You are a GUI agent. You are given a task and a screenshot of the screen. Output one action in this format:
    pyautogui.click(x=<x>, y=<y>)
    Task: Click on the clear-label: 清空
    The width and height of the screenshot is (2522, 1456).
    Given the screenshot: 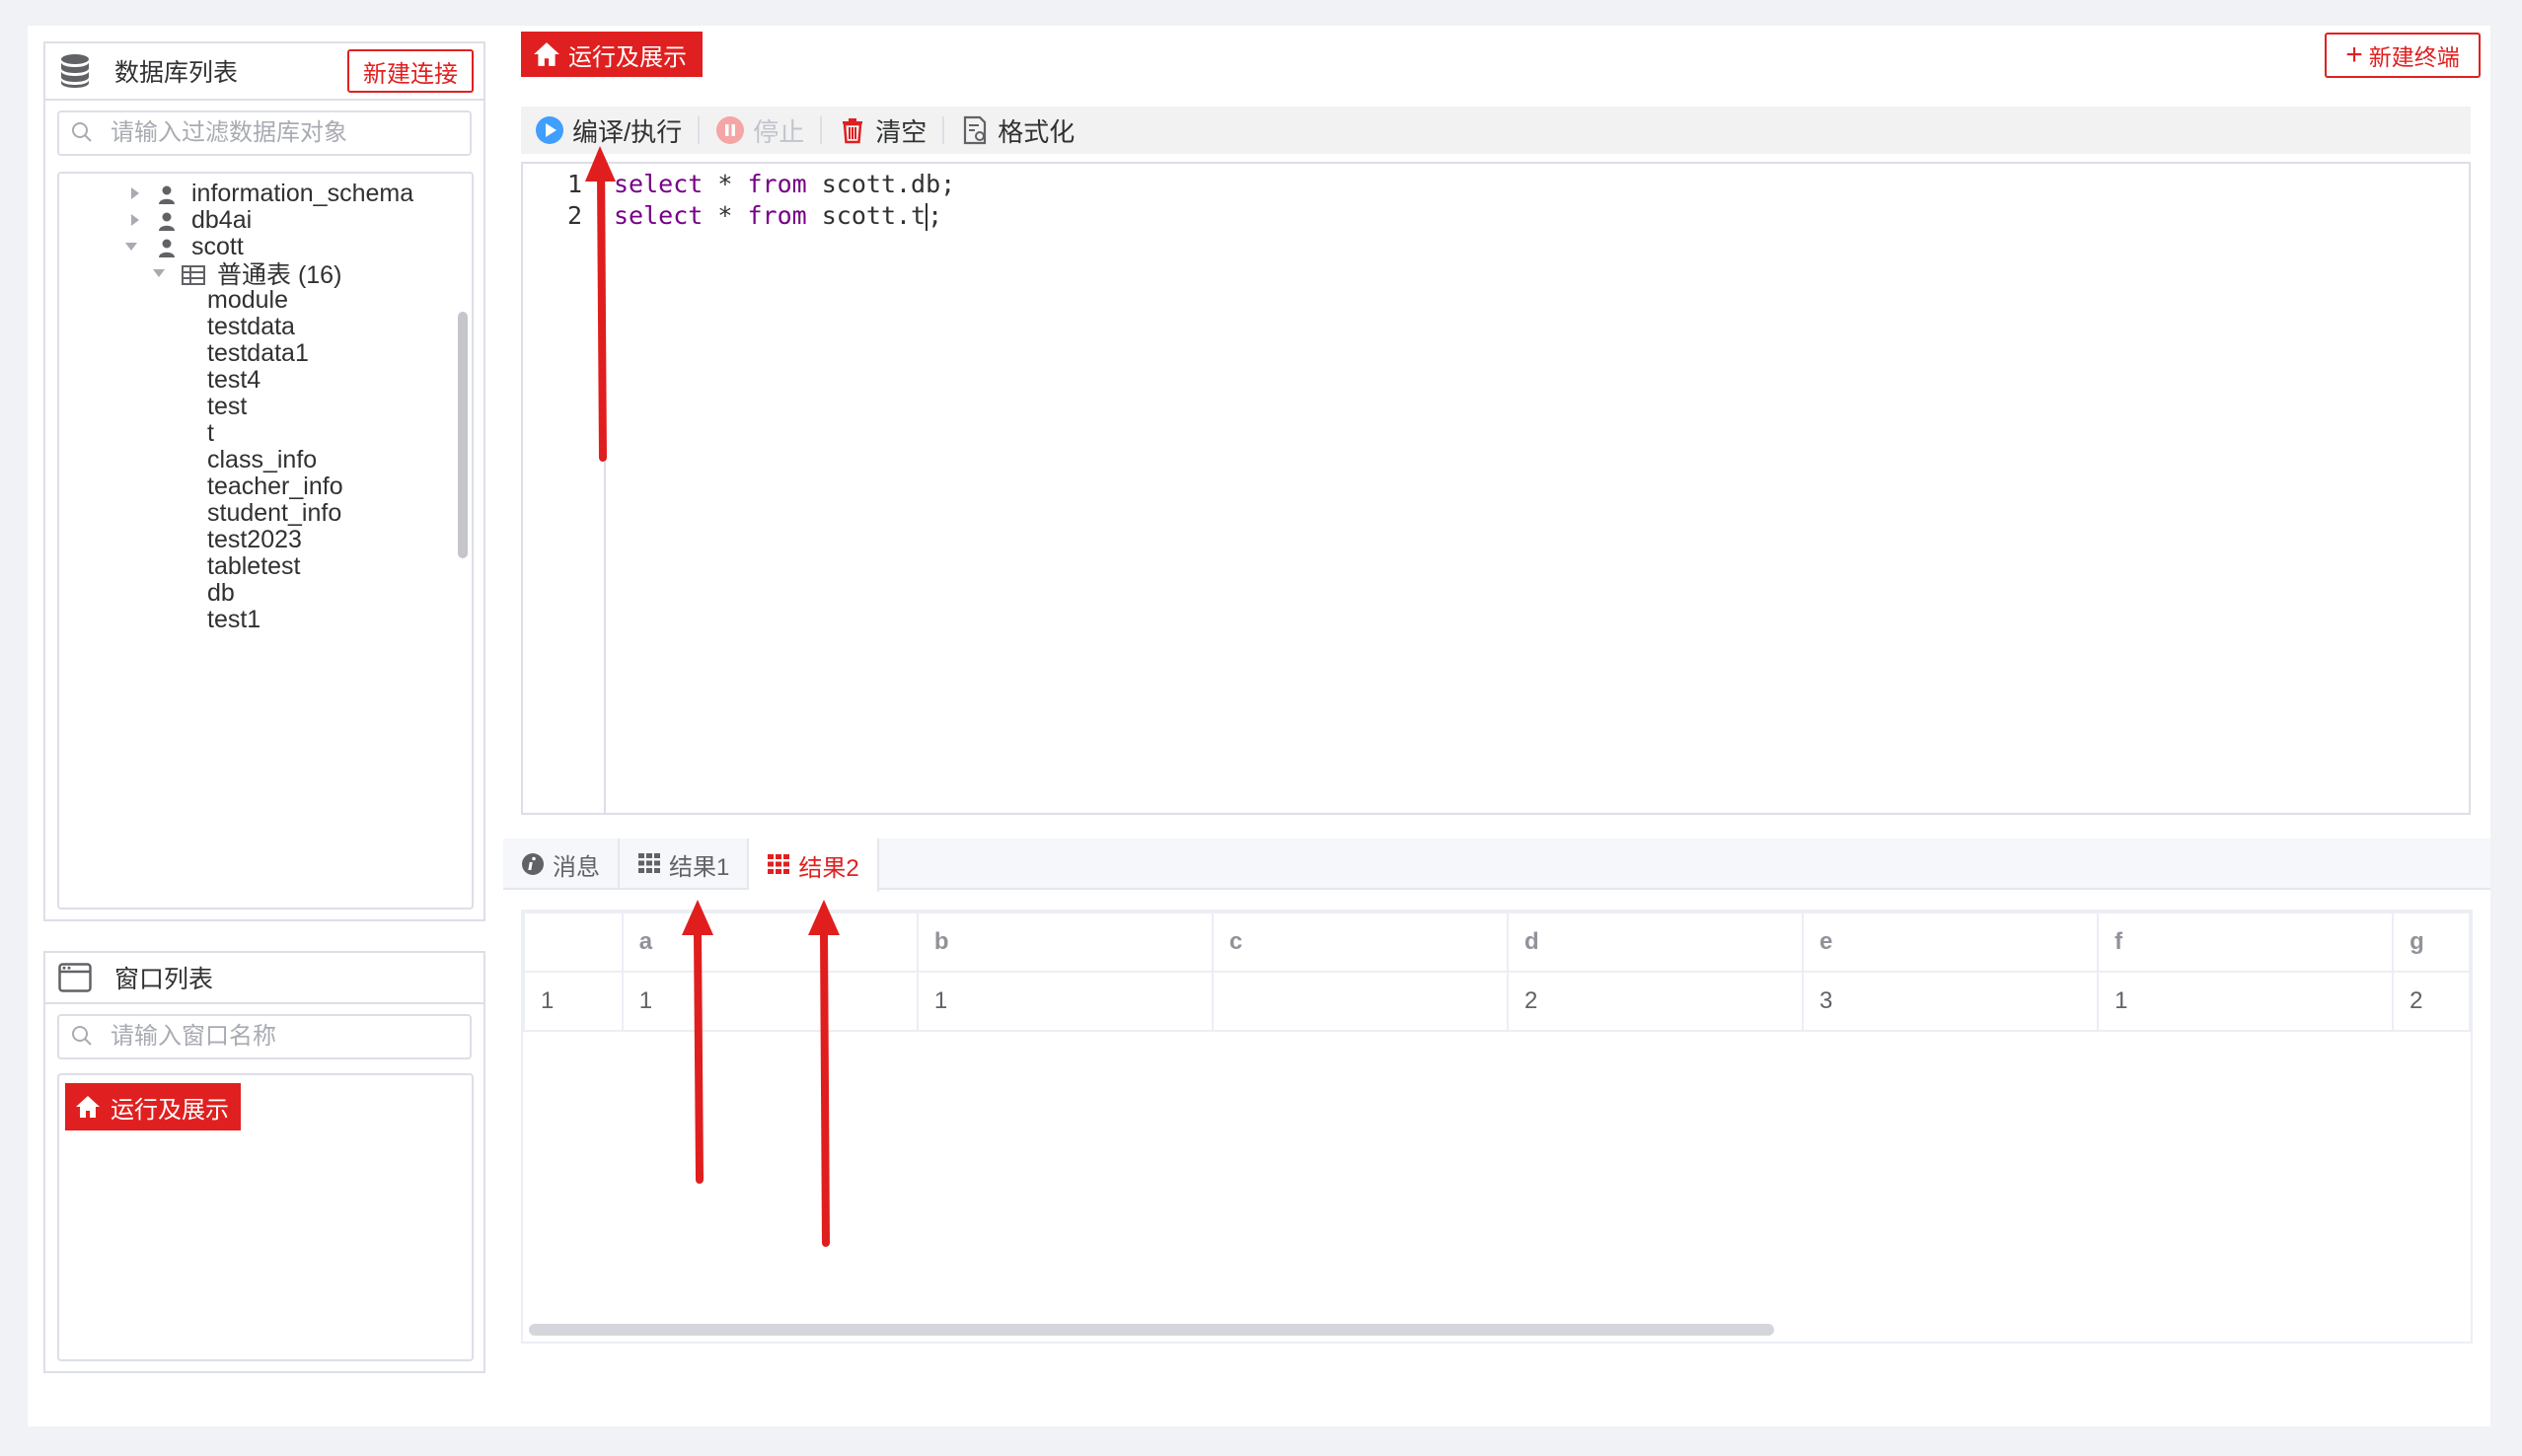 What is the action you would take?
    pyautogui.click(x=901, y=131)
    